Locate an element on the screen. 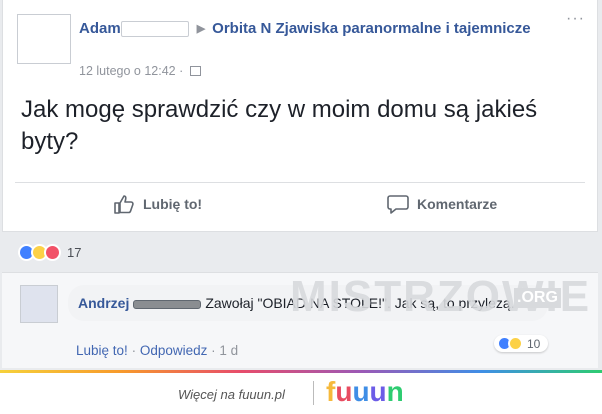 This screenshot has width=602, height=414. love-icon is located at coordinates (52, 252).